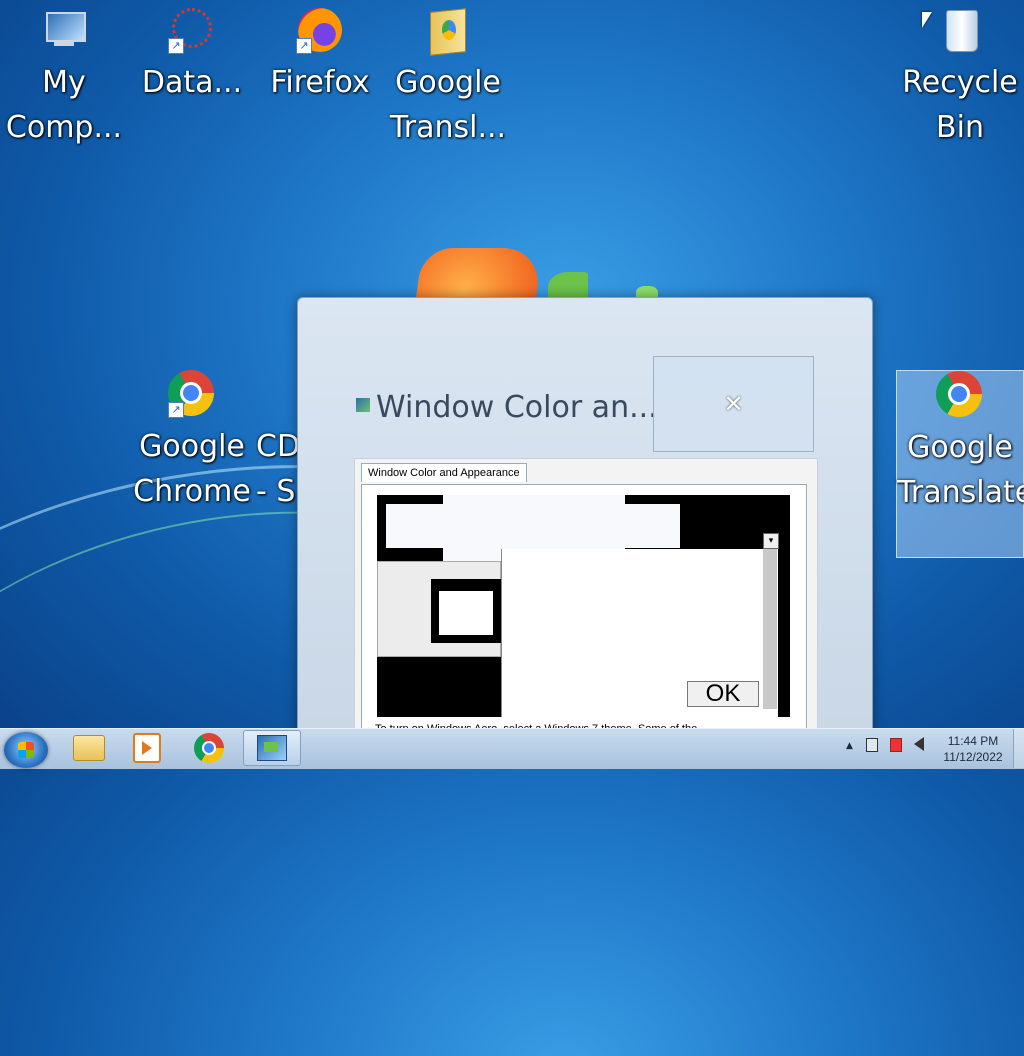 The width and height of the screenshot is (1024, 1056). Describe the element at coordinates (192, 469) in the screenshot. I see `desktop-icon-label: Google Chrome` at that location.